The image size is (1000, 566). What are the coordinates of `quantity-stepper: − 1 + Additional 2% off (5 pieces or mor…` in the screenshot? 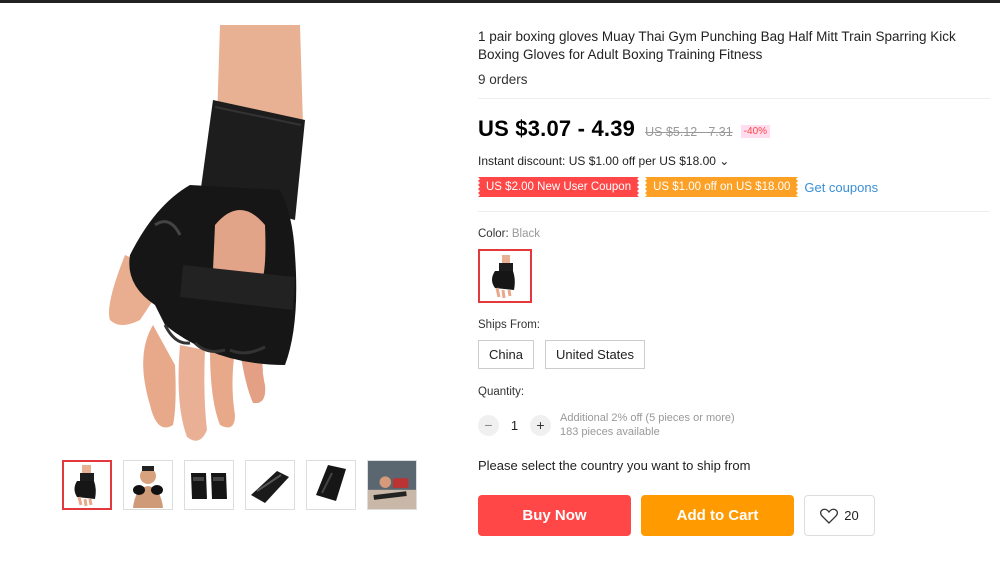 It's located at (606, 425).